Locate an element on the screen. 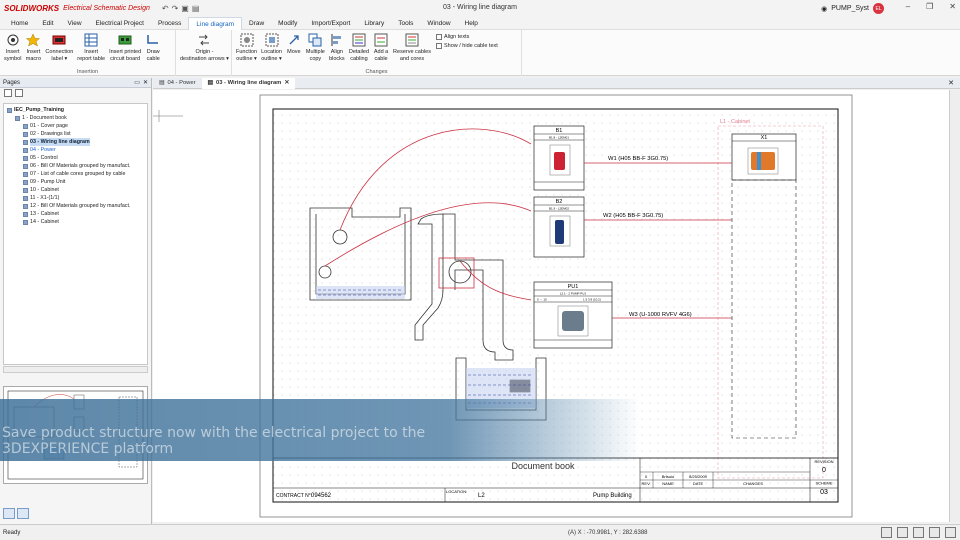 This screenshot has width=960, height=540. add-cable-button: Add a cable is located at coordinates (381, 47).